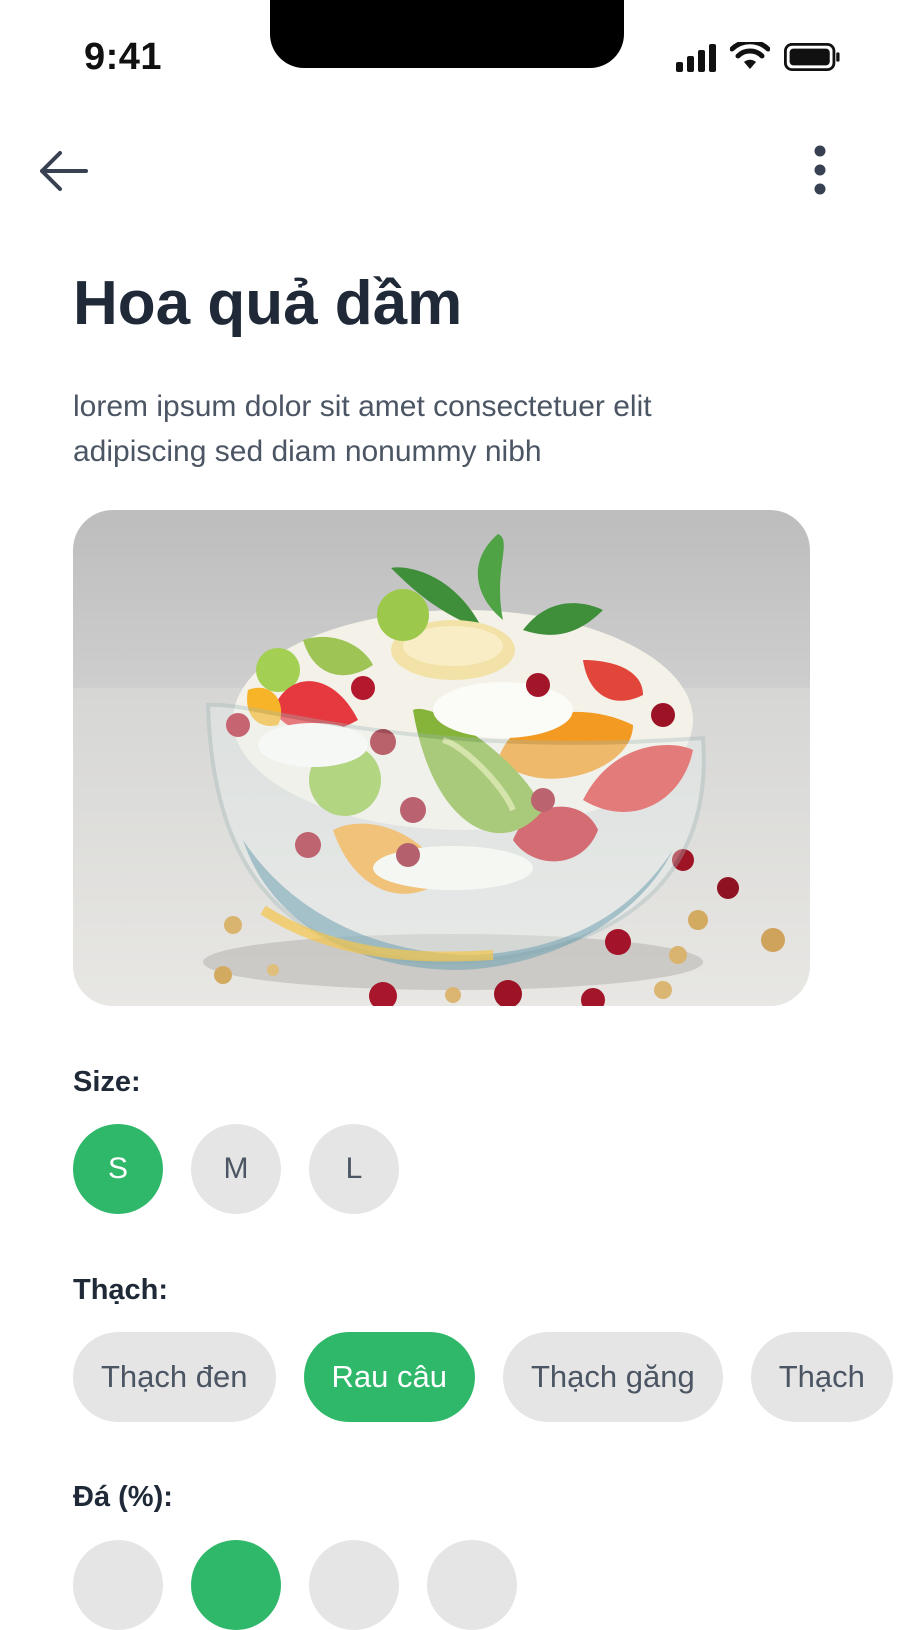 This screenshot has height=1630, width=900. I want to click on jelly-label: Thạch:, so click(121, 1290).